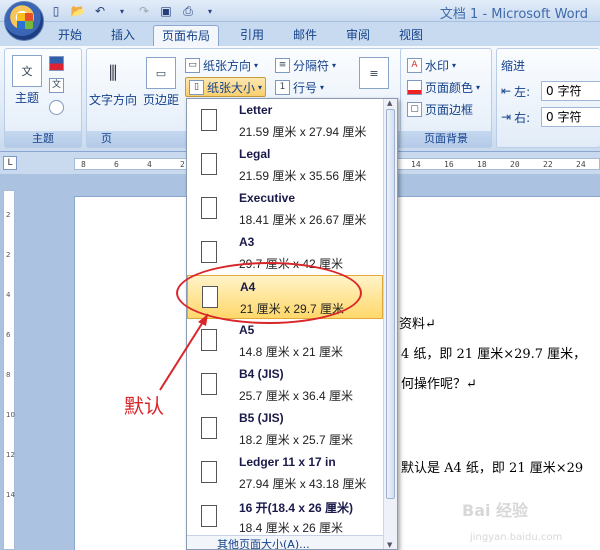 This screenshot has width=600, height=550. I want to click on ruler-tick-label: 24, so click(581, 164).